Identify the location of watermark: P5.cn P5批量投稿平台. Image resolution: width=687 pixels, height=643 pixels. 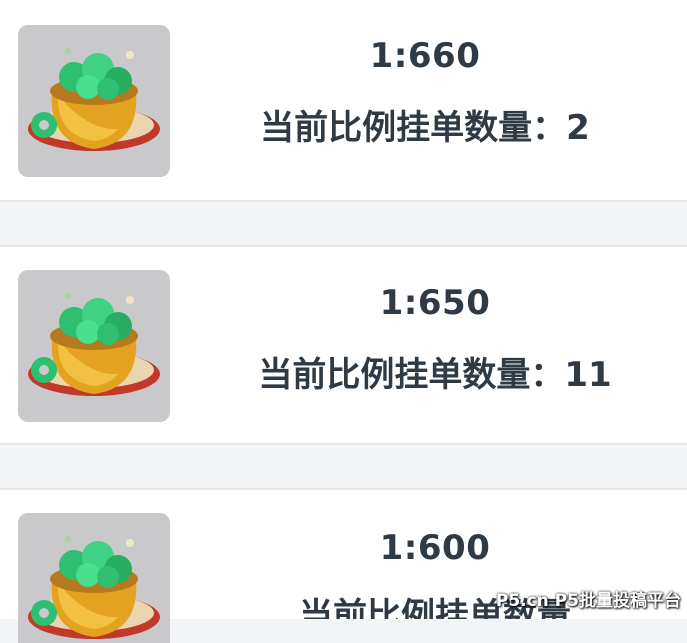
(588, 601).